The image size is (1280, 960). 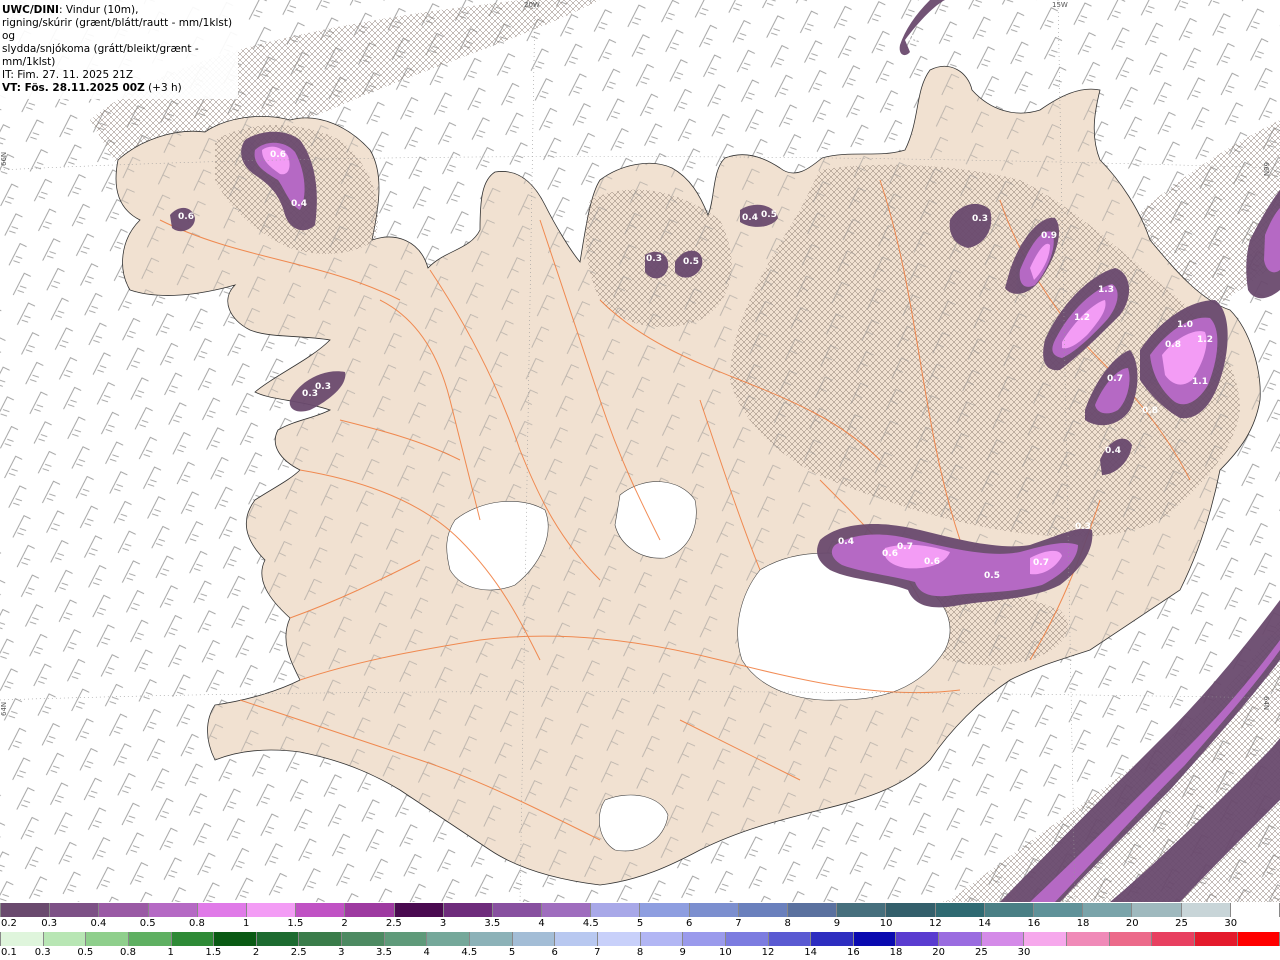 What do you see at coordinates (256, 952) in the screenshot?
I see `rain-legend-label: 2` at bounding box center [256, 952].